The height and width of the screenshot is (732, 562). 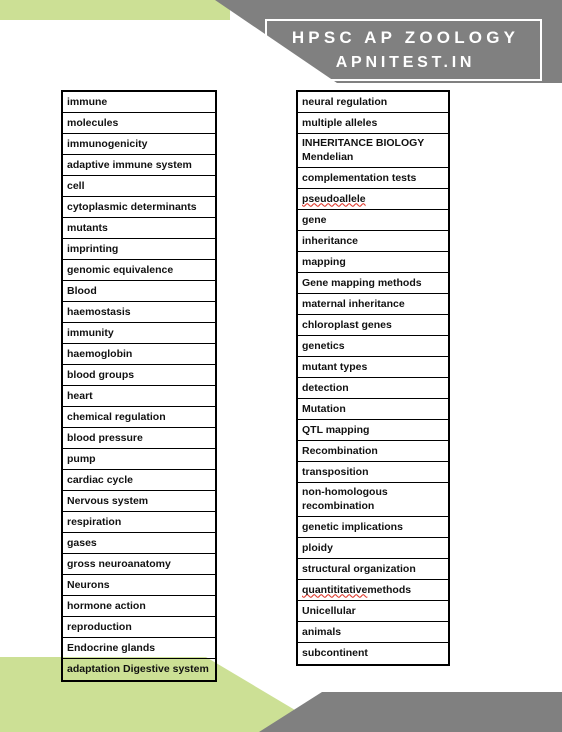 I want to click on term-cell: structural organization, so click(x=373, y=569).